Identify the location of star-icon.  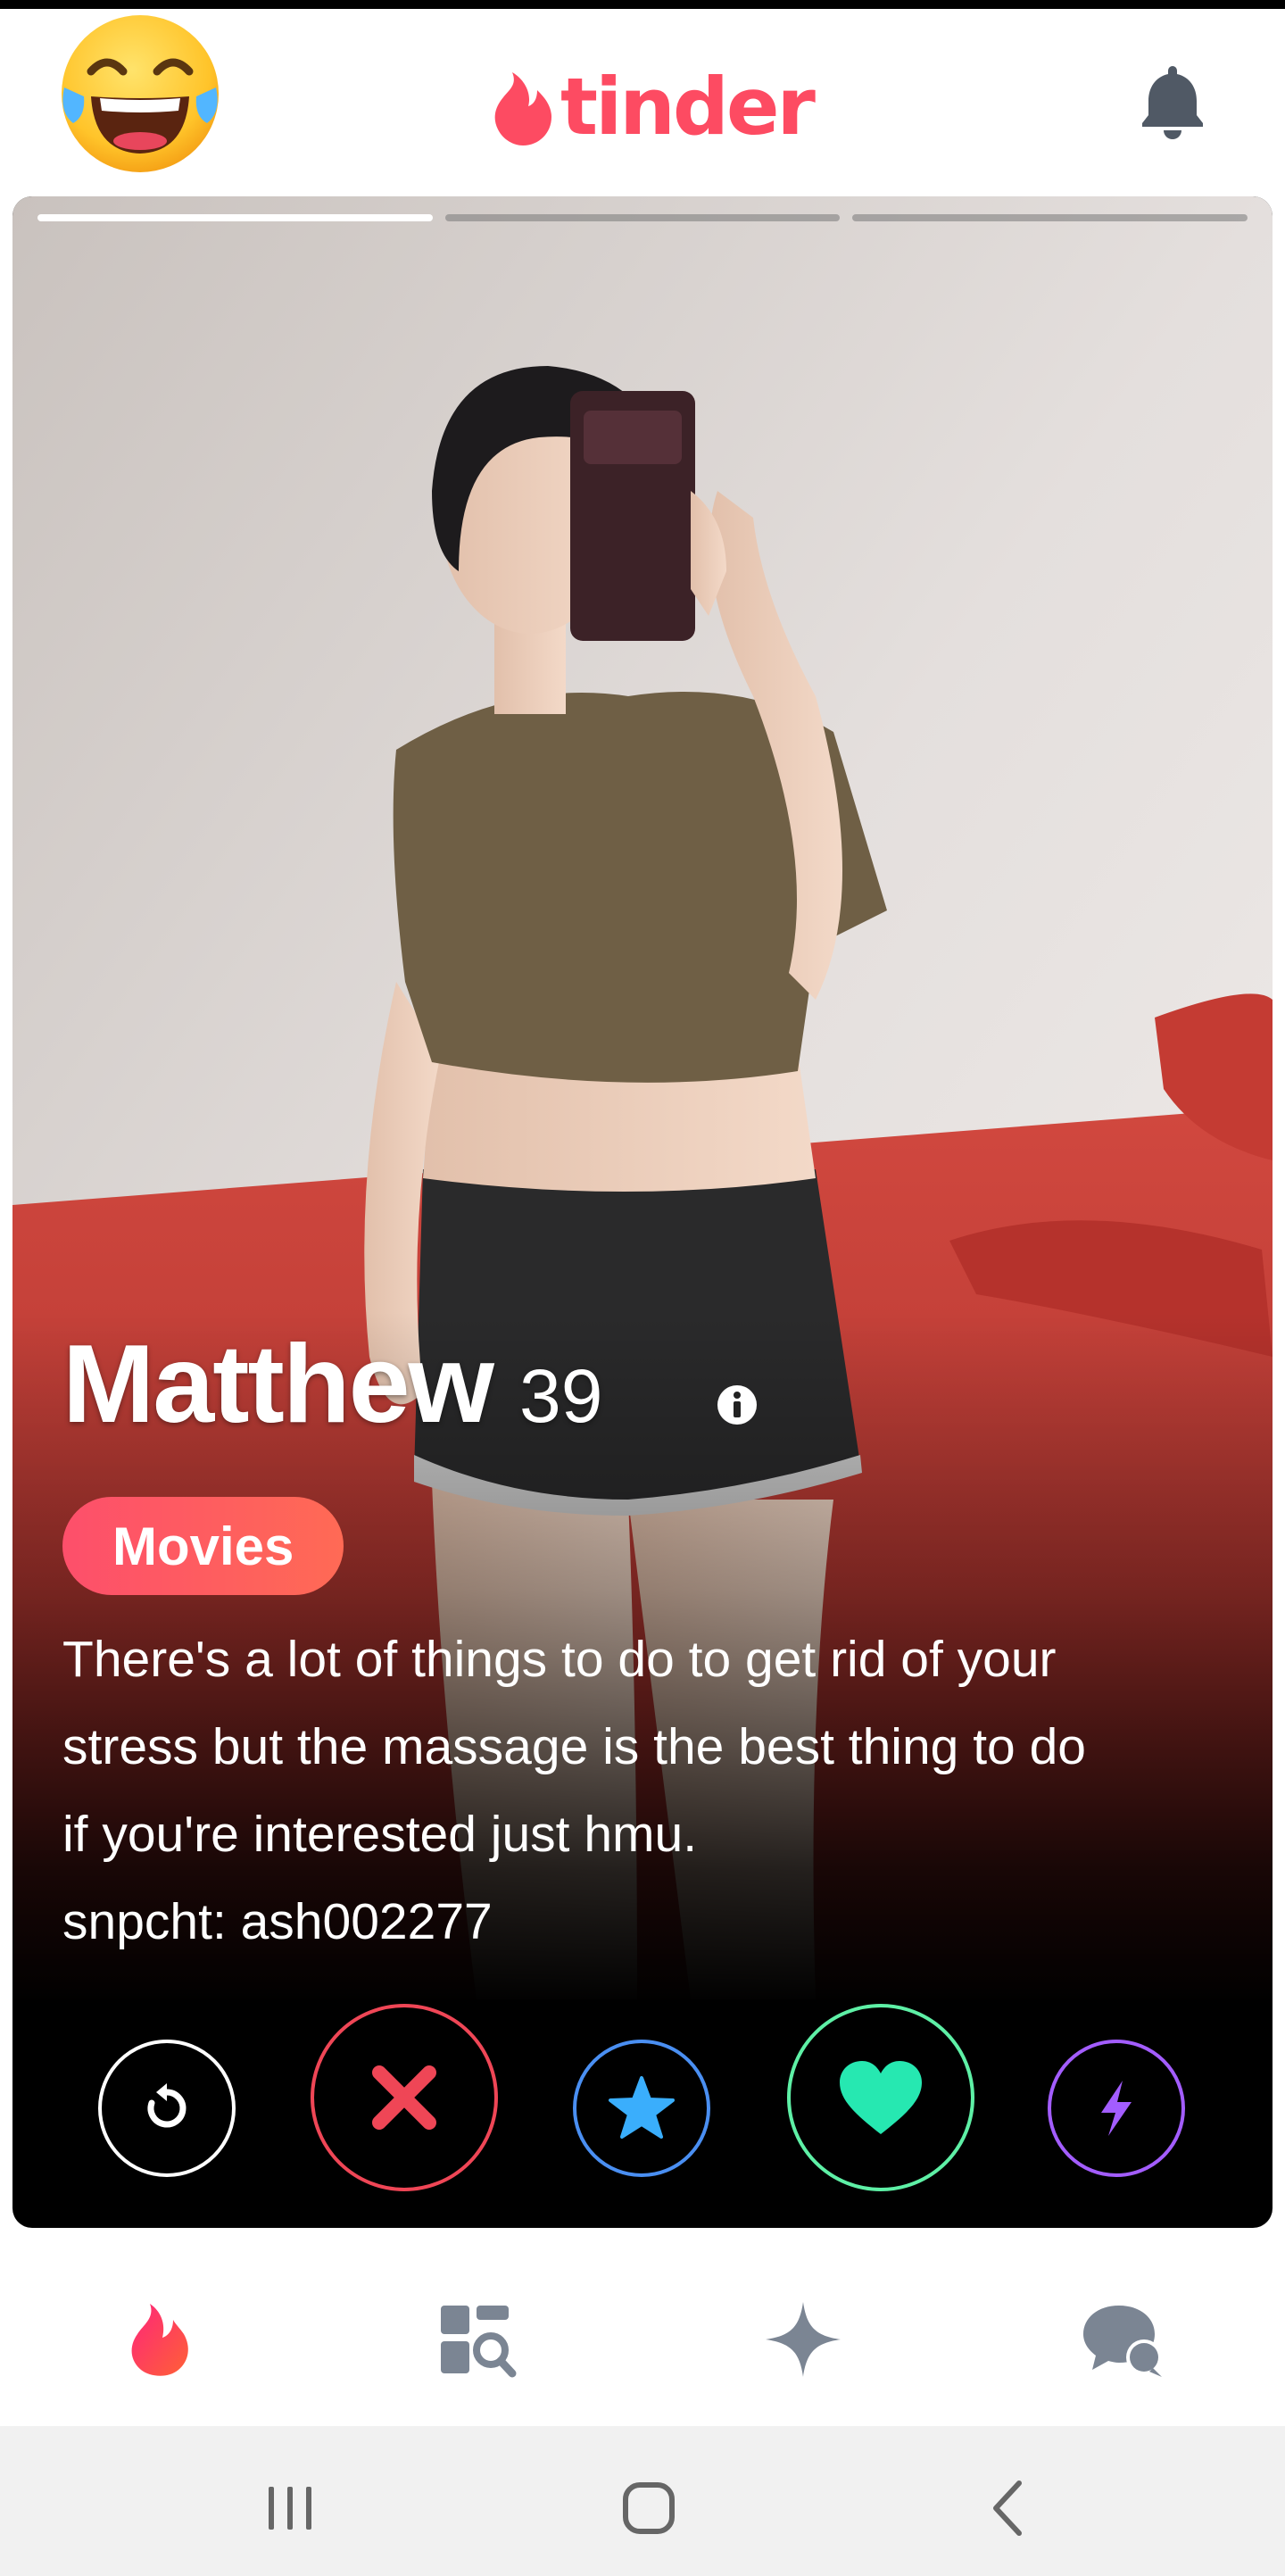
(642, 2107).